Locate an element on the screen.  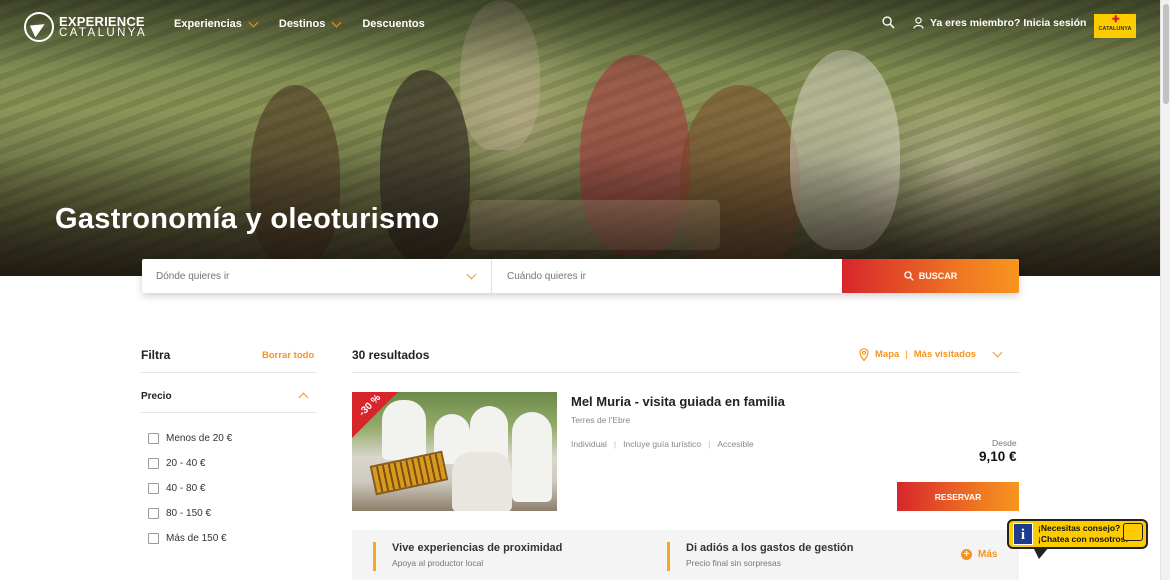
honeycomb-frame is located at coordinates (409, 473).